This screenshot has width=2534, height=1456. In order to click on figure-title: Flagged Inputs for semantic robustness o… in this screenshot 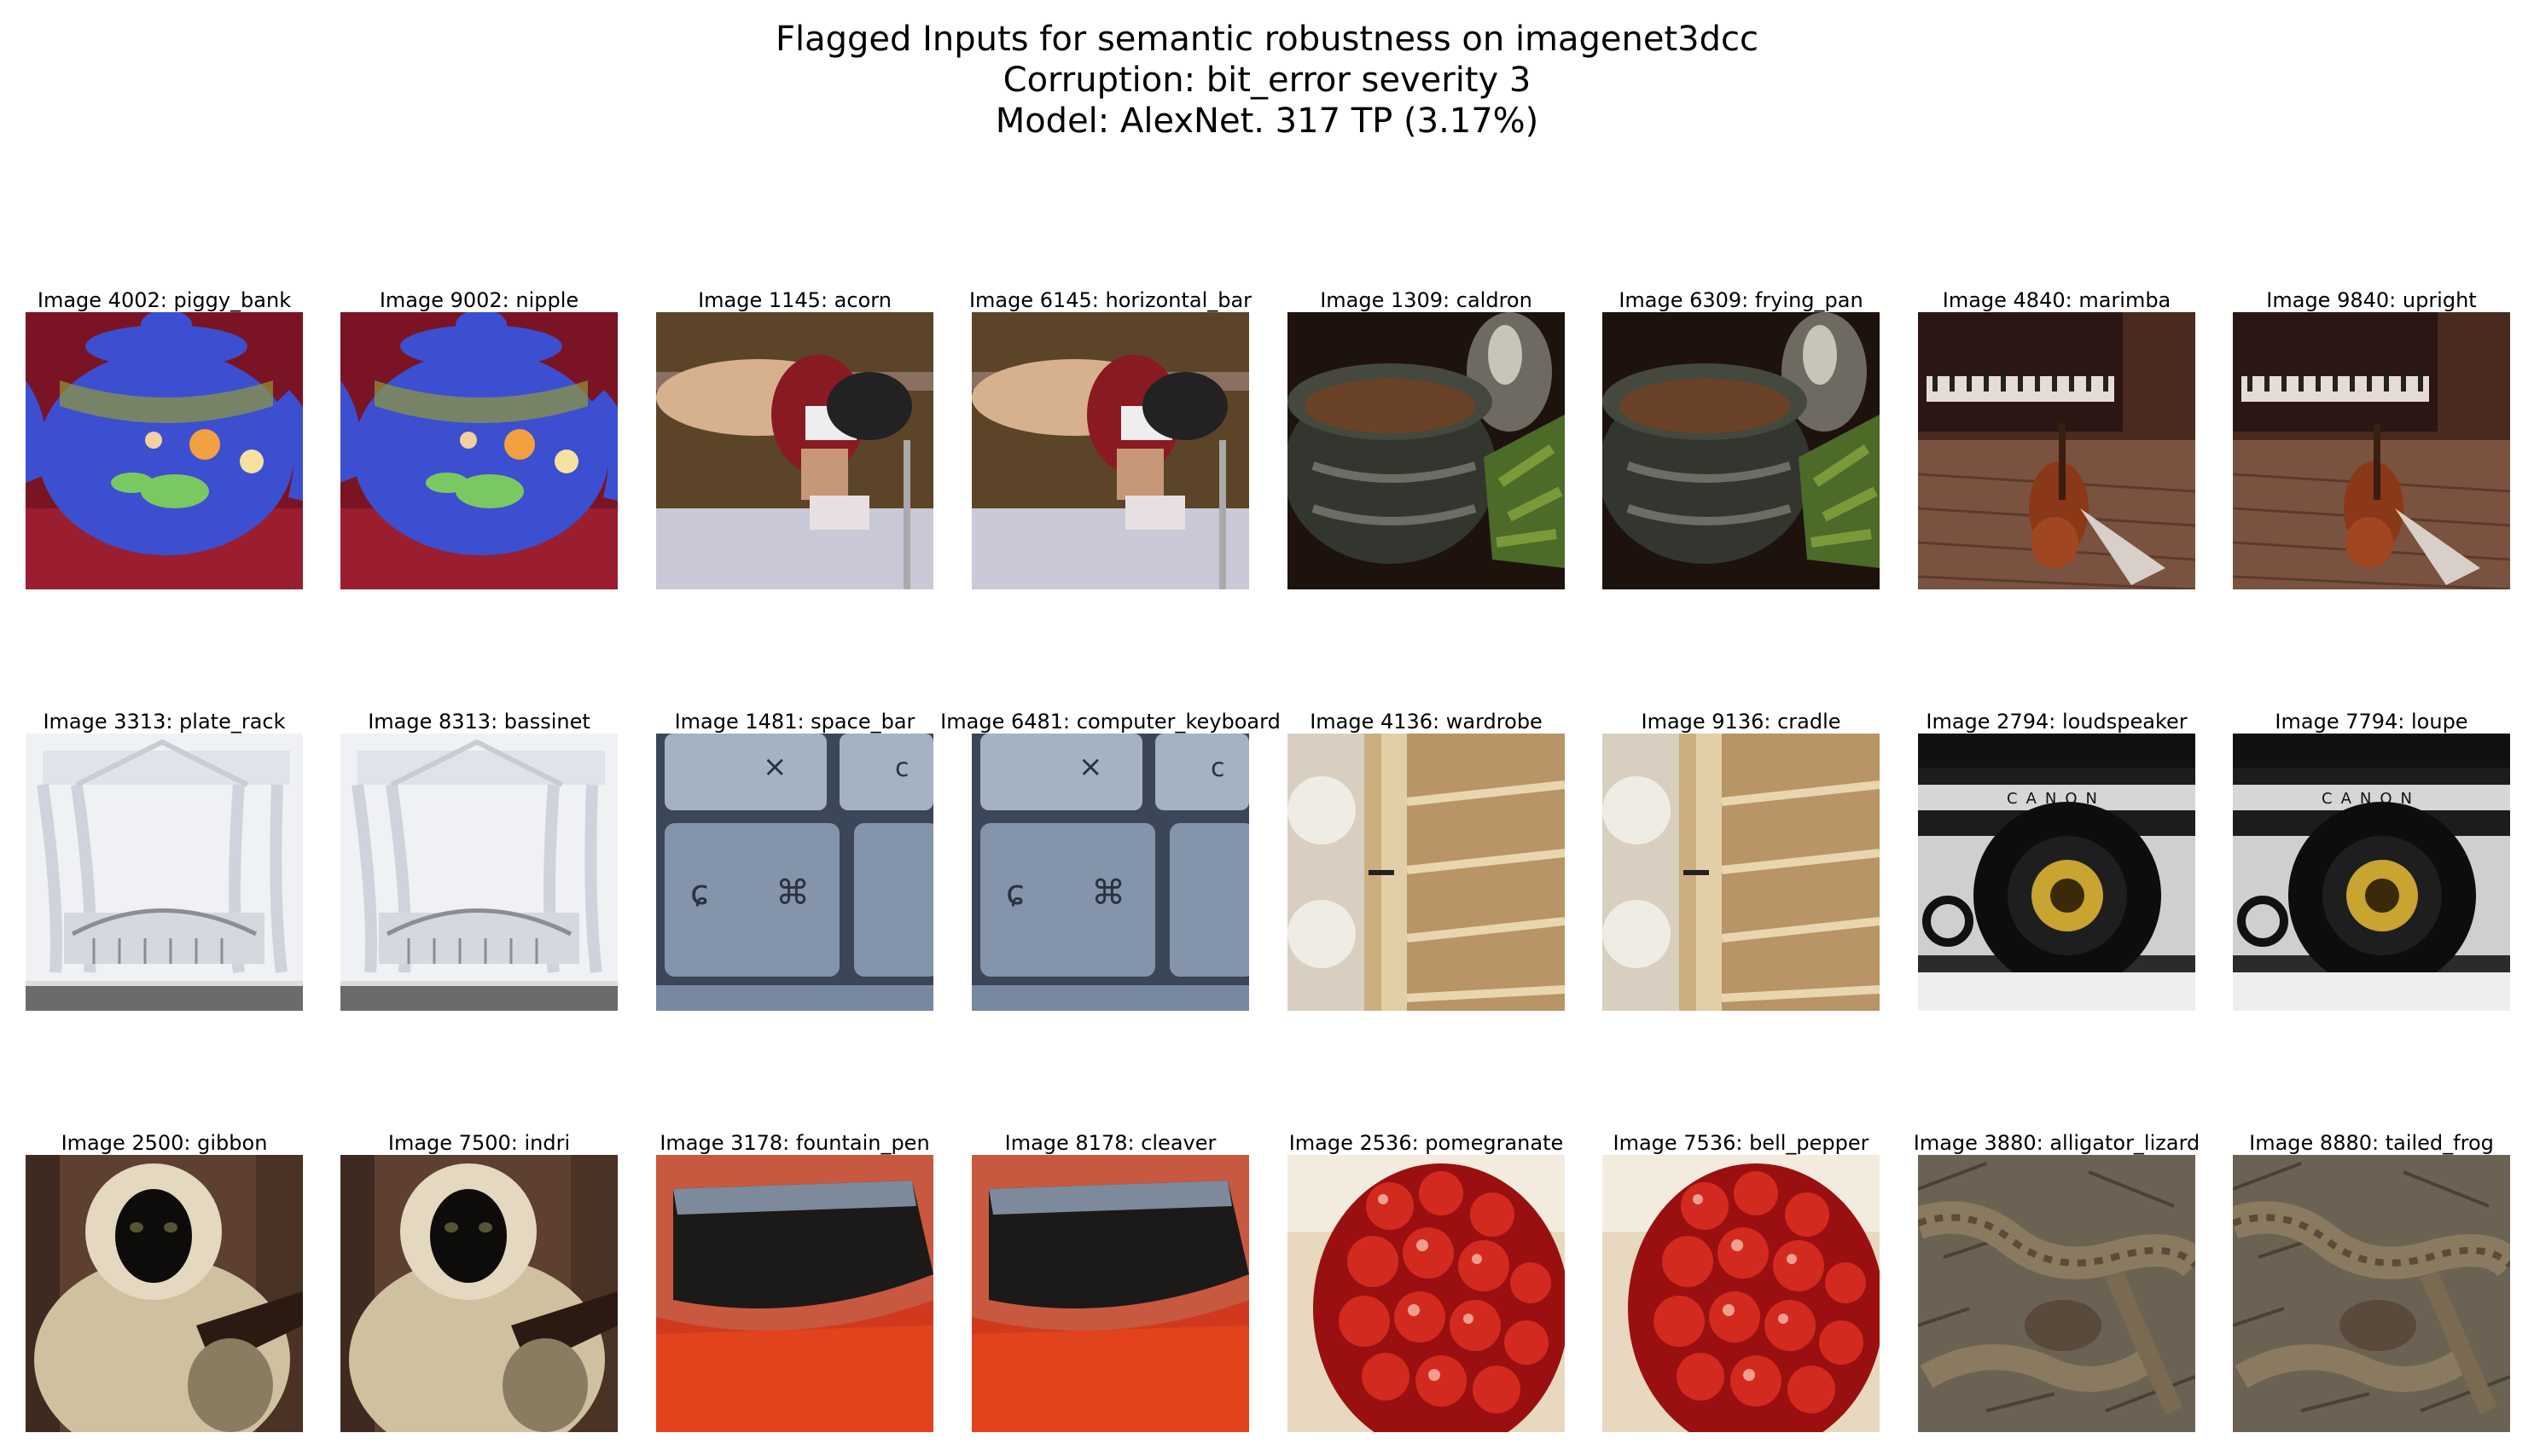, I will do `click(1267, 80)`.